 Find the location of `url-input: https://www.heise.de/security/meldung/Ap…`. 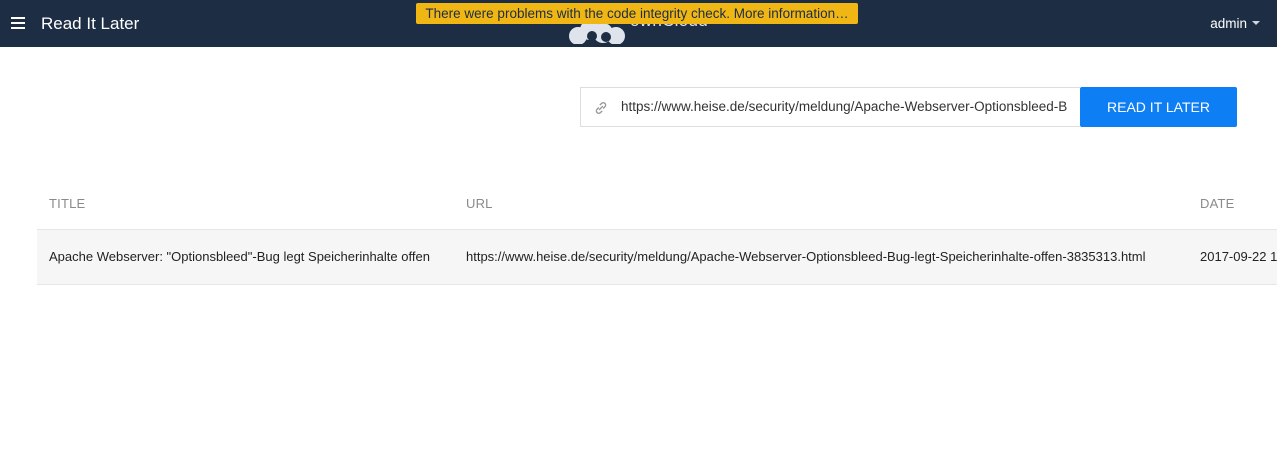

url-input: https://www.heise.de/security/meldung/Ap… is located at coordinates (847, 107).